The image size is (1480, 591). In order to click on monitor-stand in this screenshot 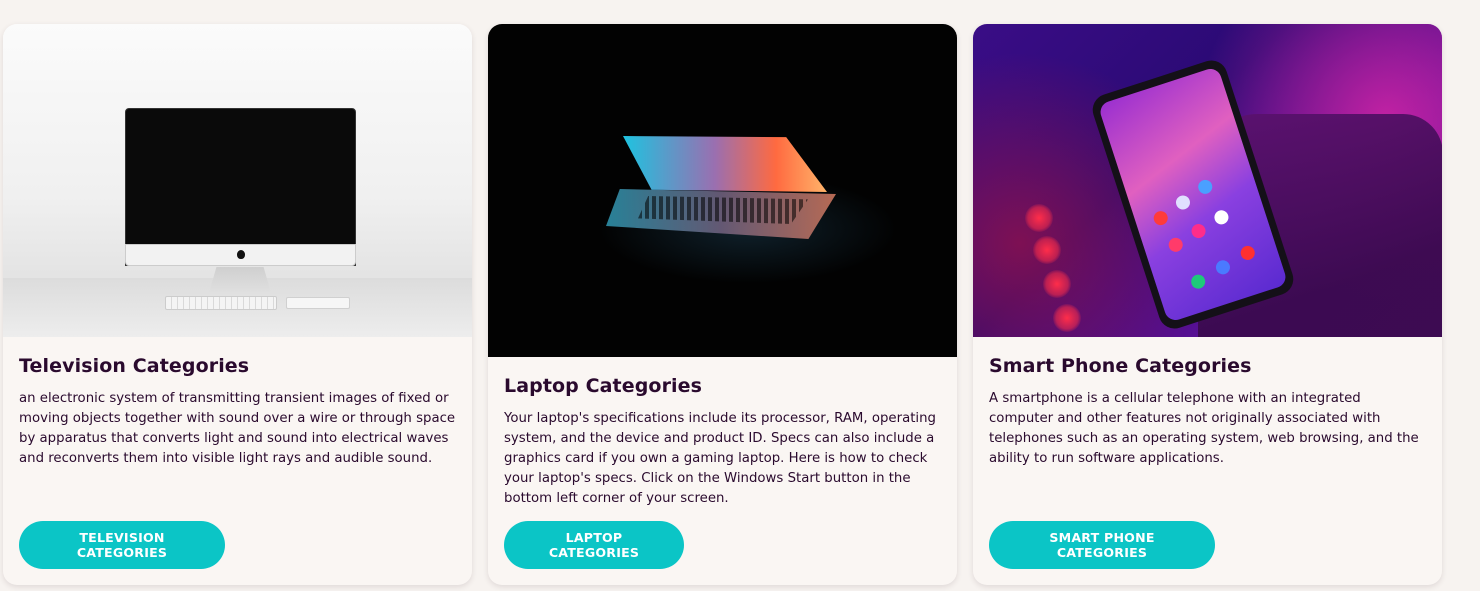, I will do `click(240, 280)`.